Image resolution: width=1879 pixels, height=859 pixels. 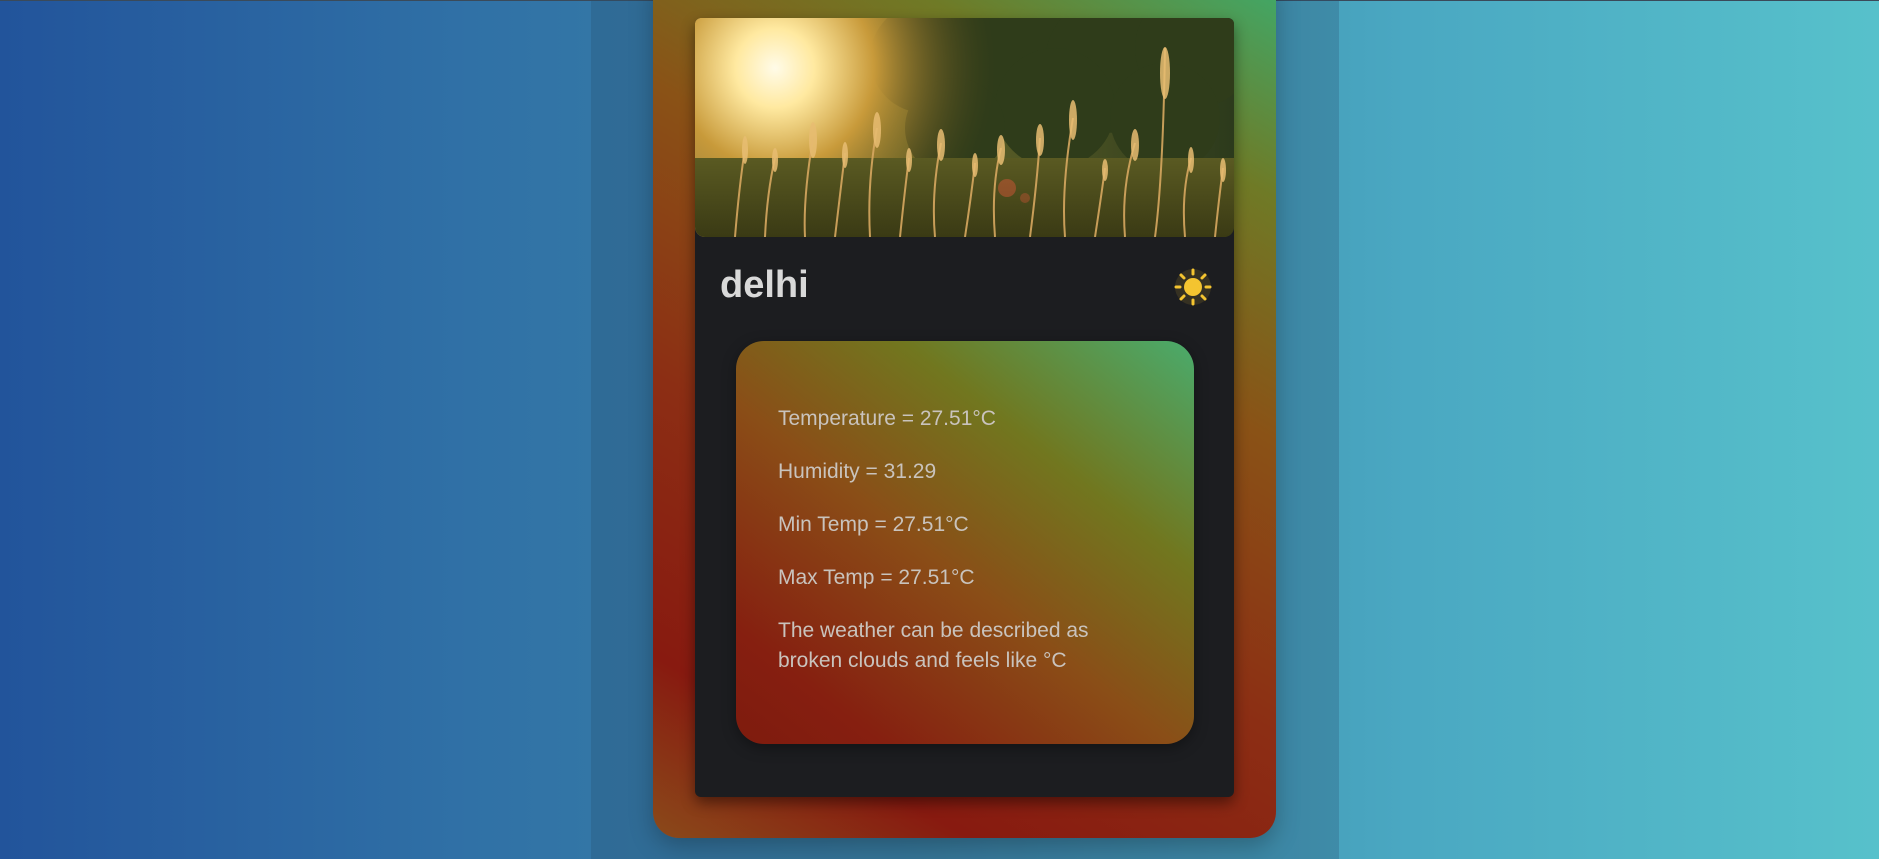 What do you see at coordinates (857, 471) in the screenshot?
I see `humidity-text: Humidity = 31.29` at bounding box center [857, 471].